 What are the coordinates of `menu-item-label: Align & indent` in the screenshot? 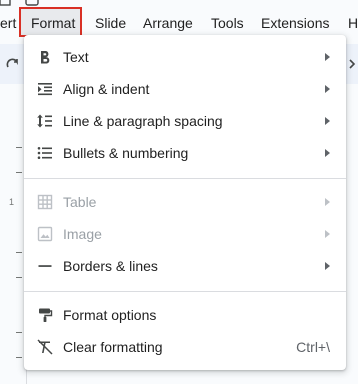 It's located at (106, 89).